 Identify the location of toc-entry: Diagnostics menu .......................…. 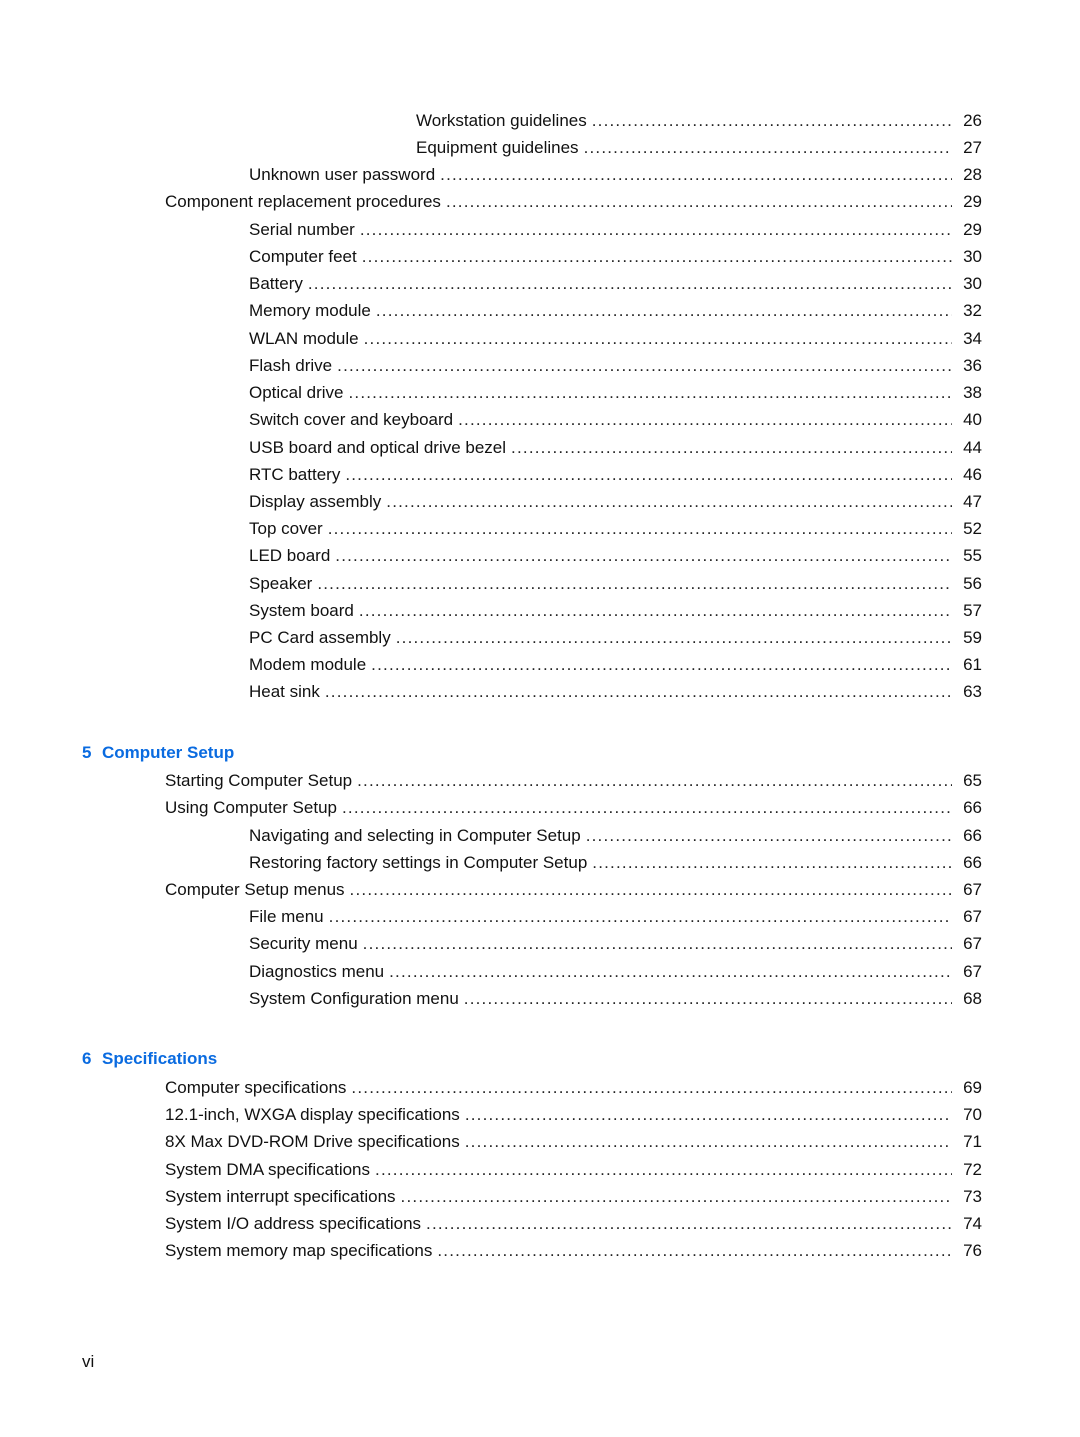
(615, 972).